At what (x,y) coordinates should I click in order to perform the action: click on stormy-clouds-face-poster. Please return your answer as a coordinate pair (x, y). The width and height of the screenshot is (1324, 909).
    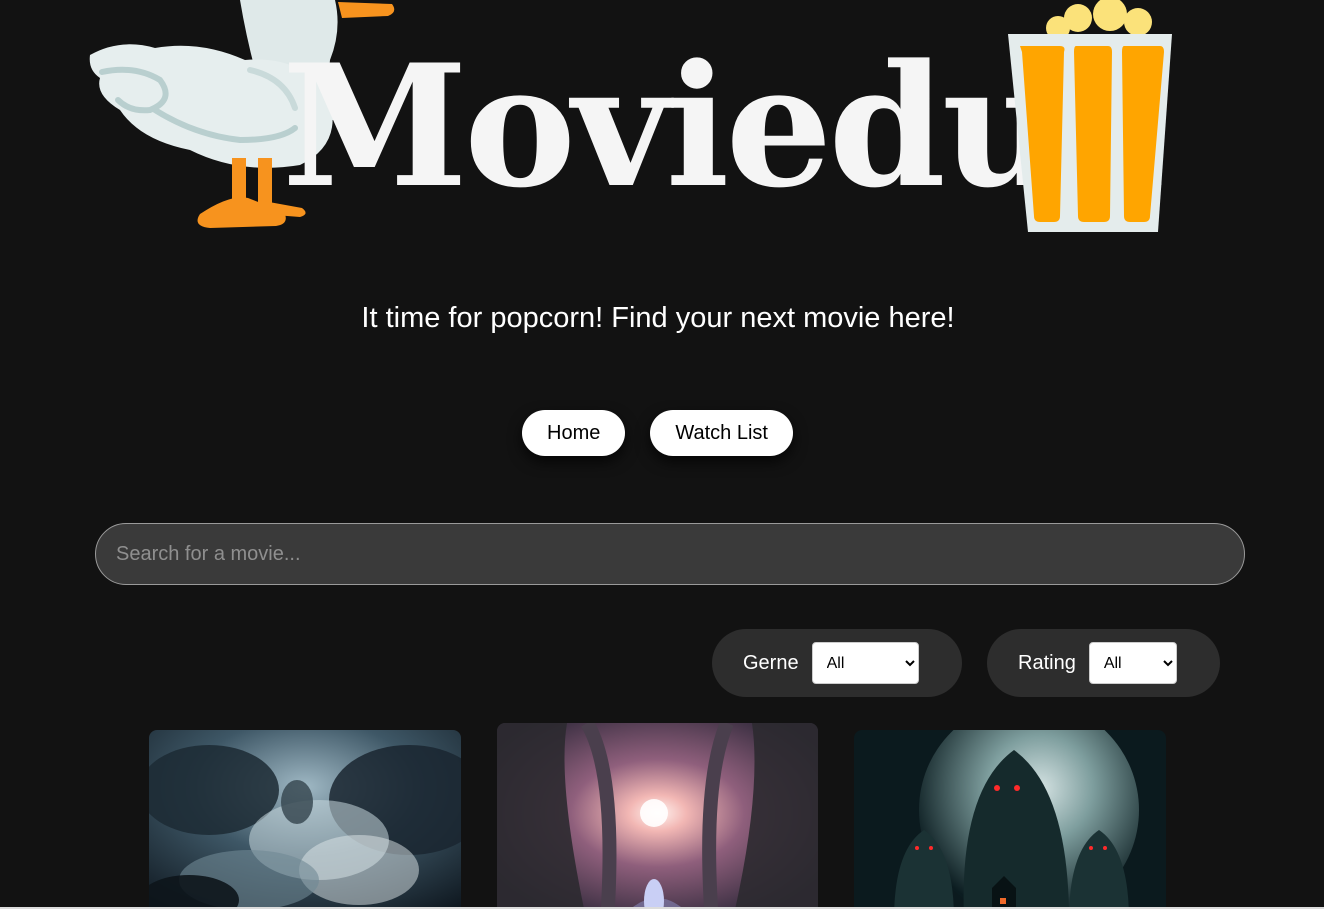
    Looking at the image, I should click on (305, 819).